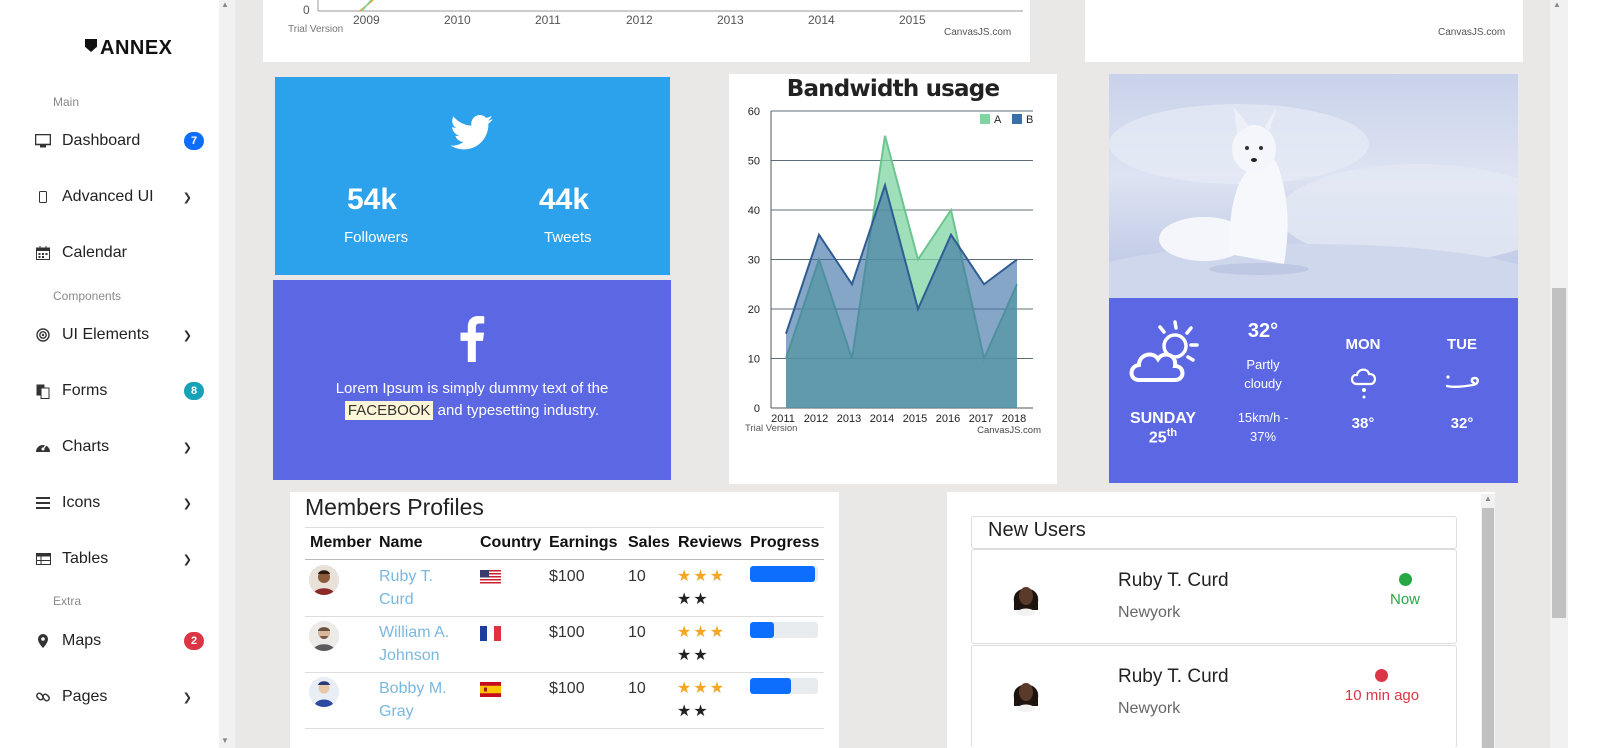 The image size is (1600, 748). I want to click on shield-icon, so click(91, 45).